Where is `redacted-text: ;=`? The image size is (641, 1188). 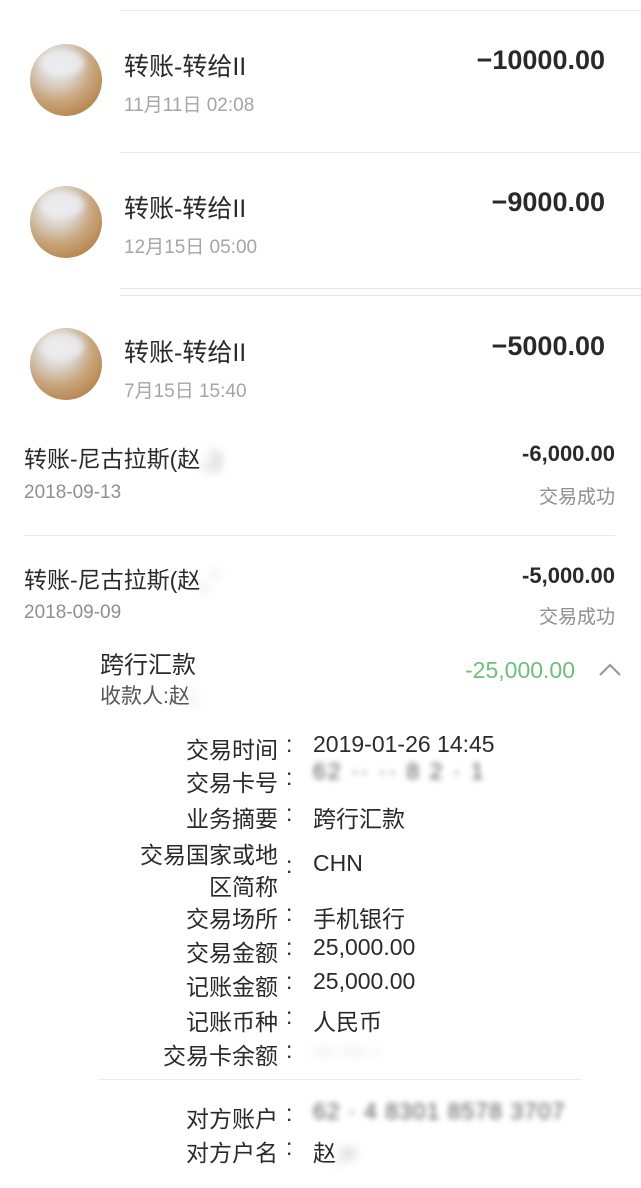 redacted-text: ;= is located at coordinates (346, 1153).